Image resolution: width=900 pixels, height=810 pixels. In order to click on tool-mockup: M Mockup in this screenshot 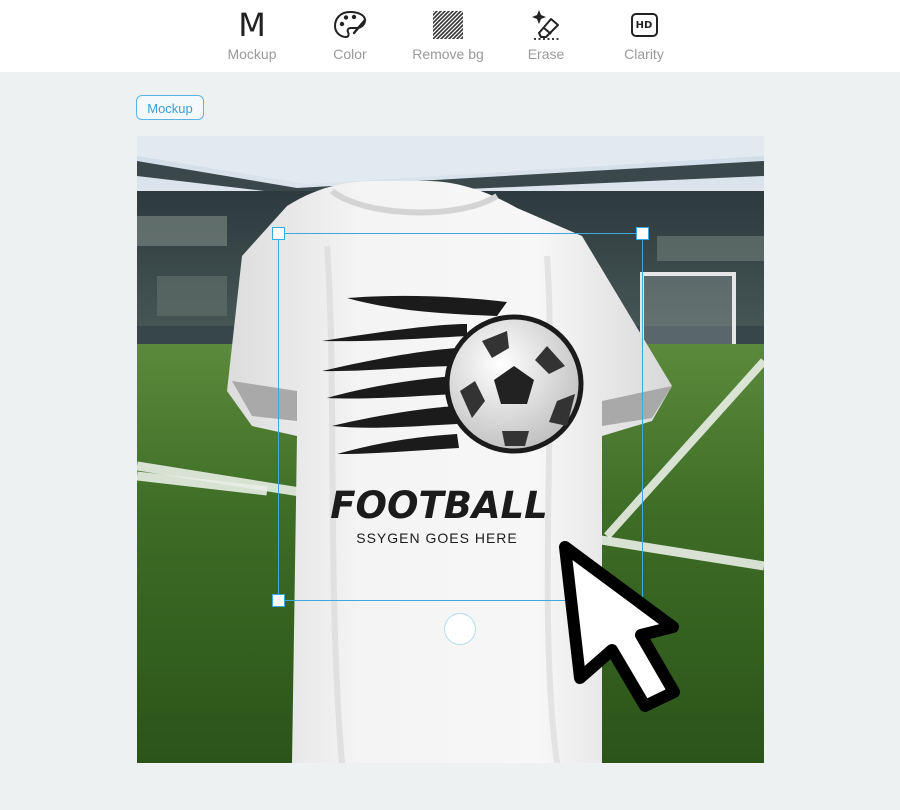, I will do `click(252, 36)`.